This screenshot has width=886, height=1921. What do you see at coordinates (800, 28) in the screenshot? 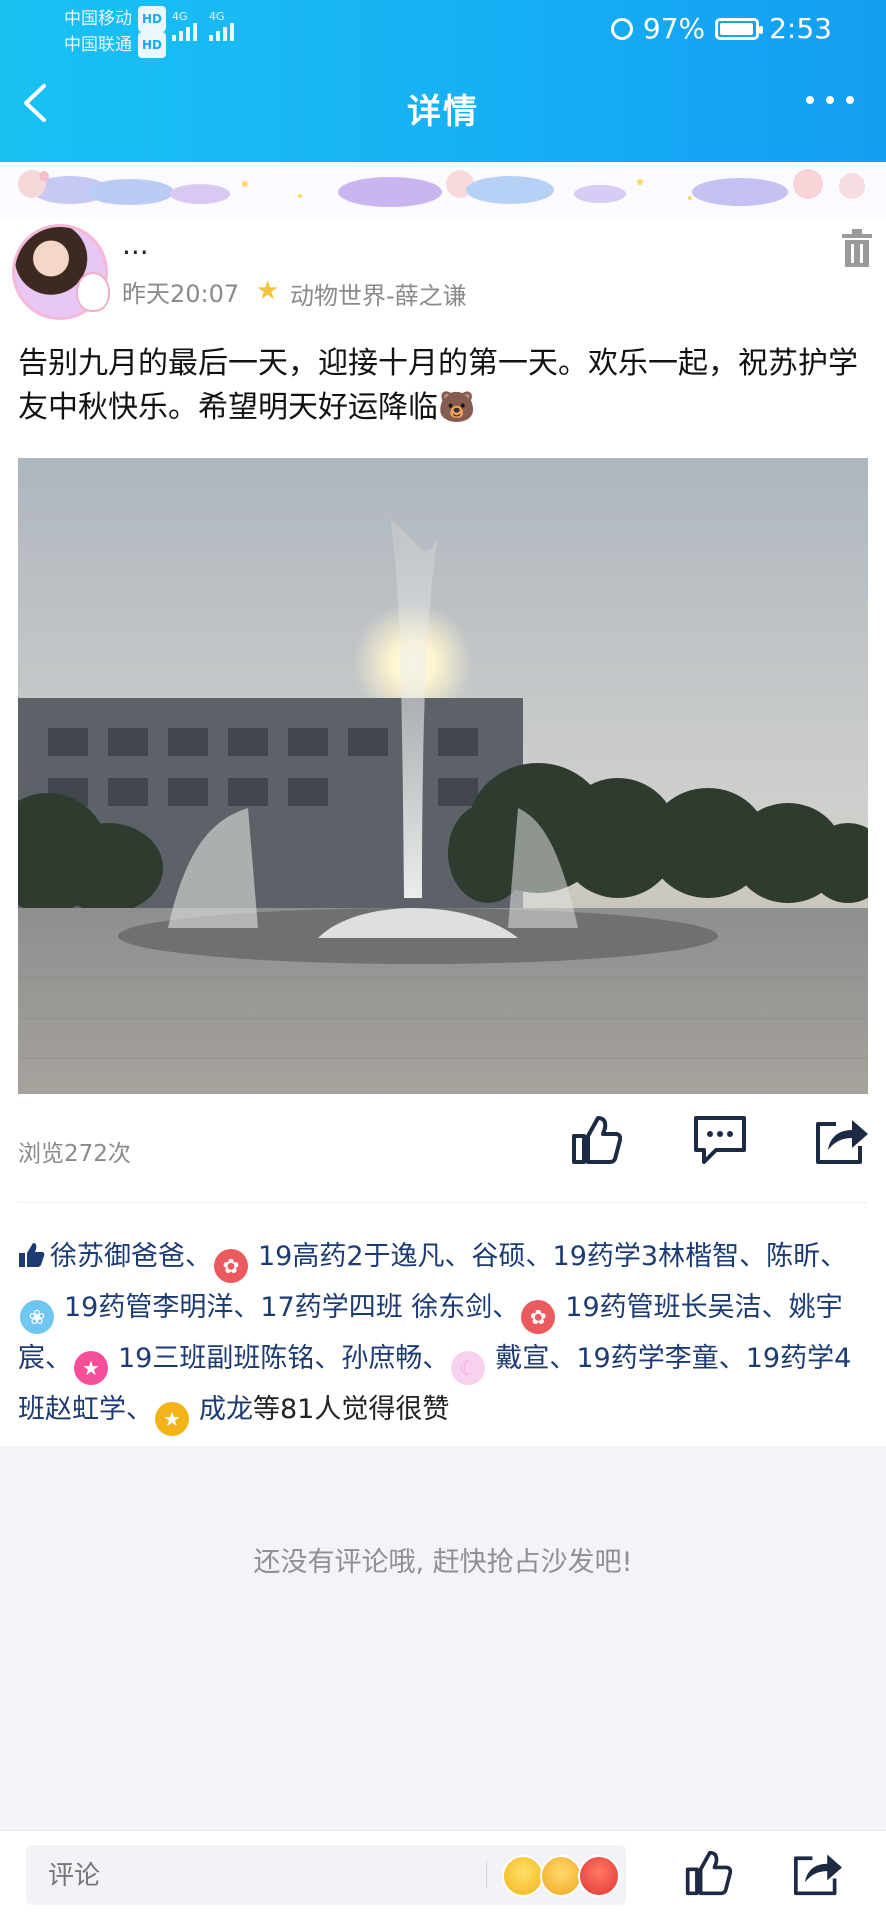
I see `clock: 2:53` at bounding box center [800, 28].